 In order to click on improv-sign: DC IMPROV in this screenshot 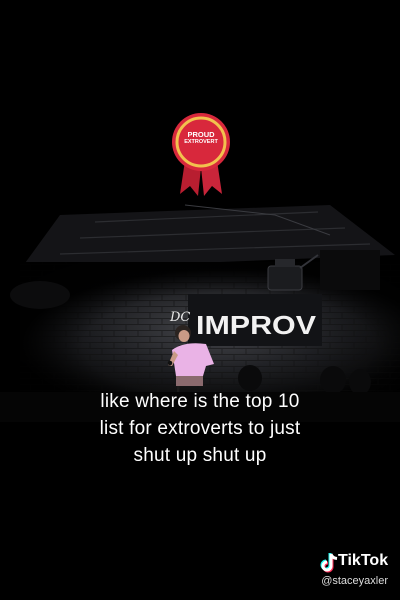, I will do `click(245, 320)`.